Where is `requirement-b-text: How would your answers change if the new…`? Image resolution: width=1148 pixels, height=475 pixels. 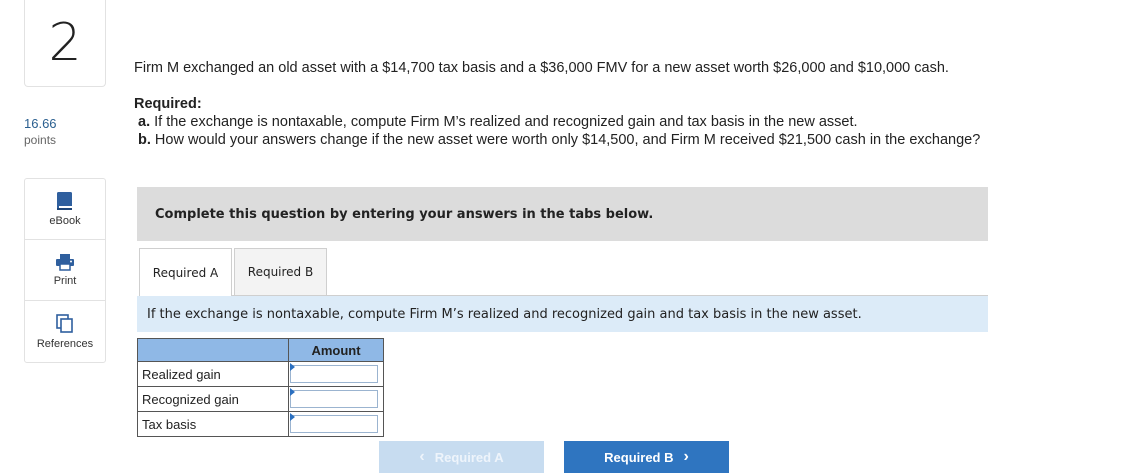
requirement-b-text: How would your answers change if the new… is located at coordinates (567, 140).